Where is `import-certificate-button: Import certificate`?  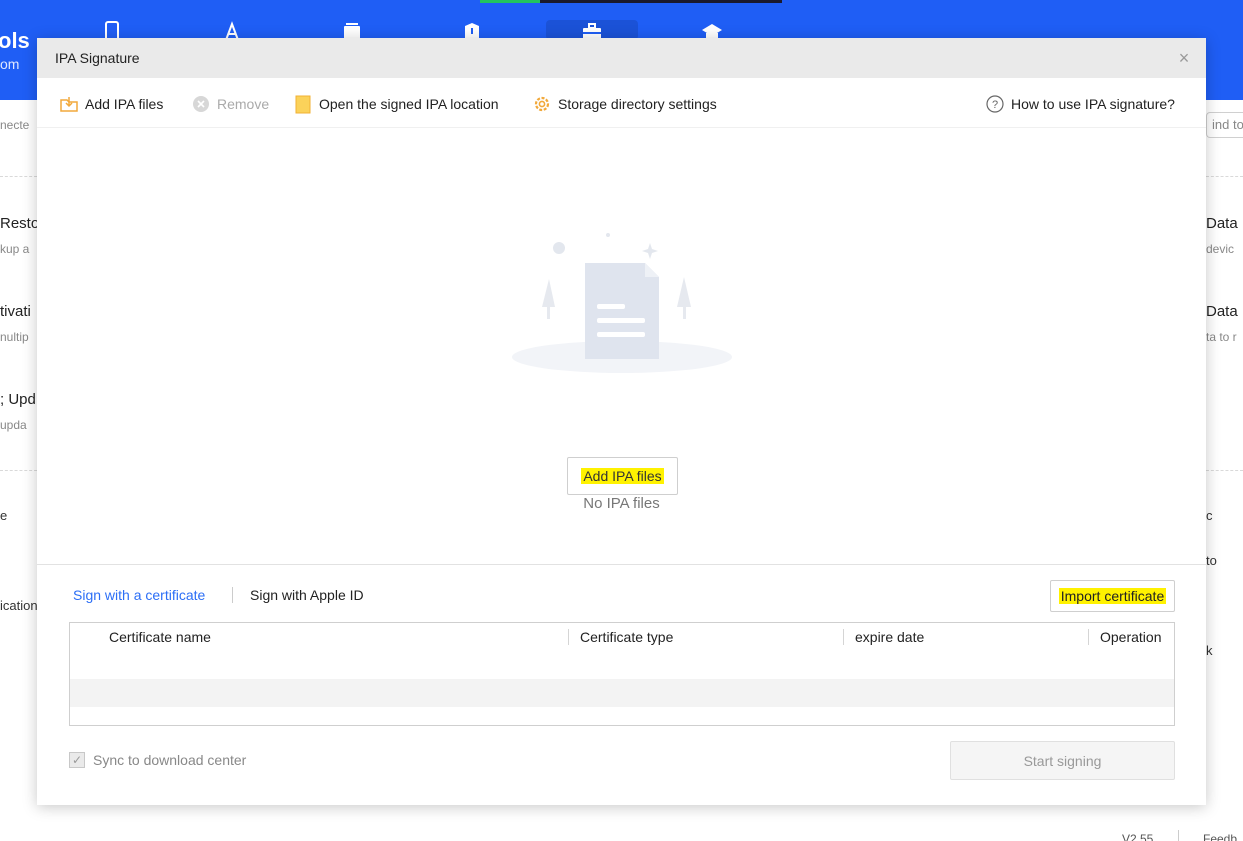
import-certificate-button: Import certificate is located at coordinates (1112, 596).